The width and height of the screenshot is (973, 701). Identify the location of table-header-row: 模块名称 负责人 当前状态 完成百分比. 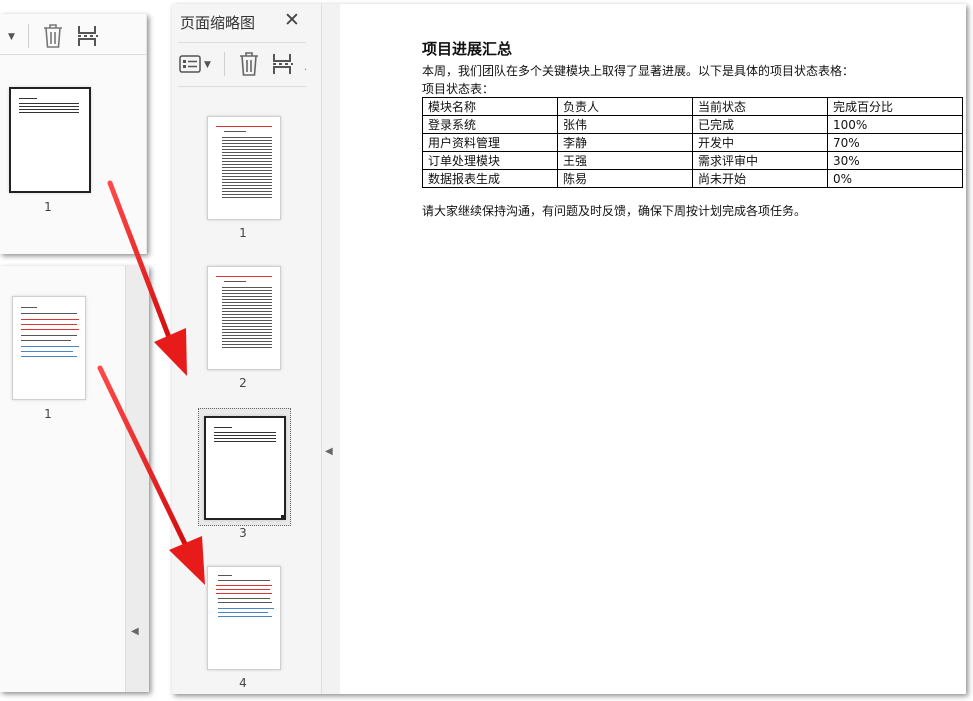
(692, 106).